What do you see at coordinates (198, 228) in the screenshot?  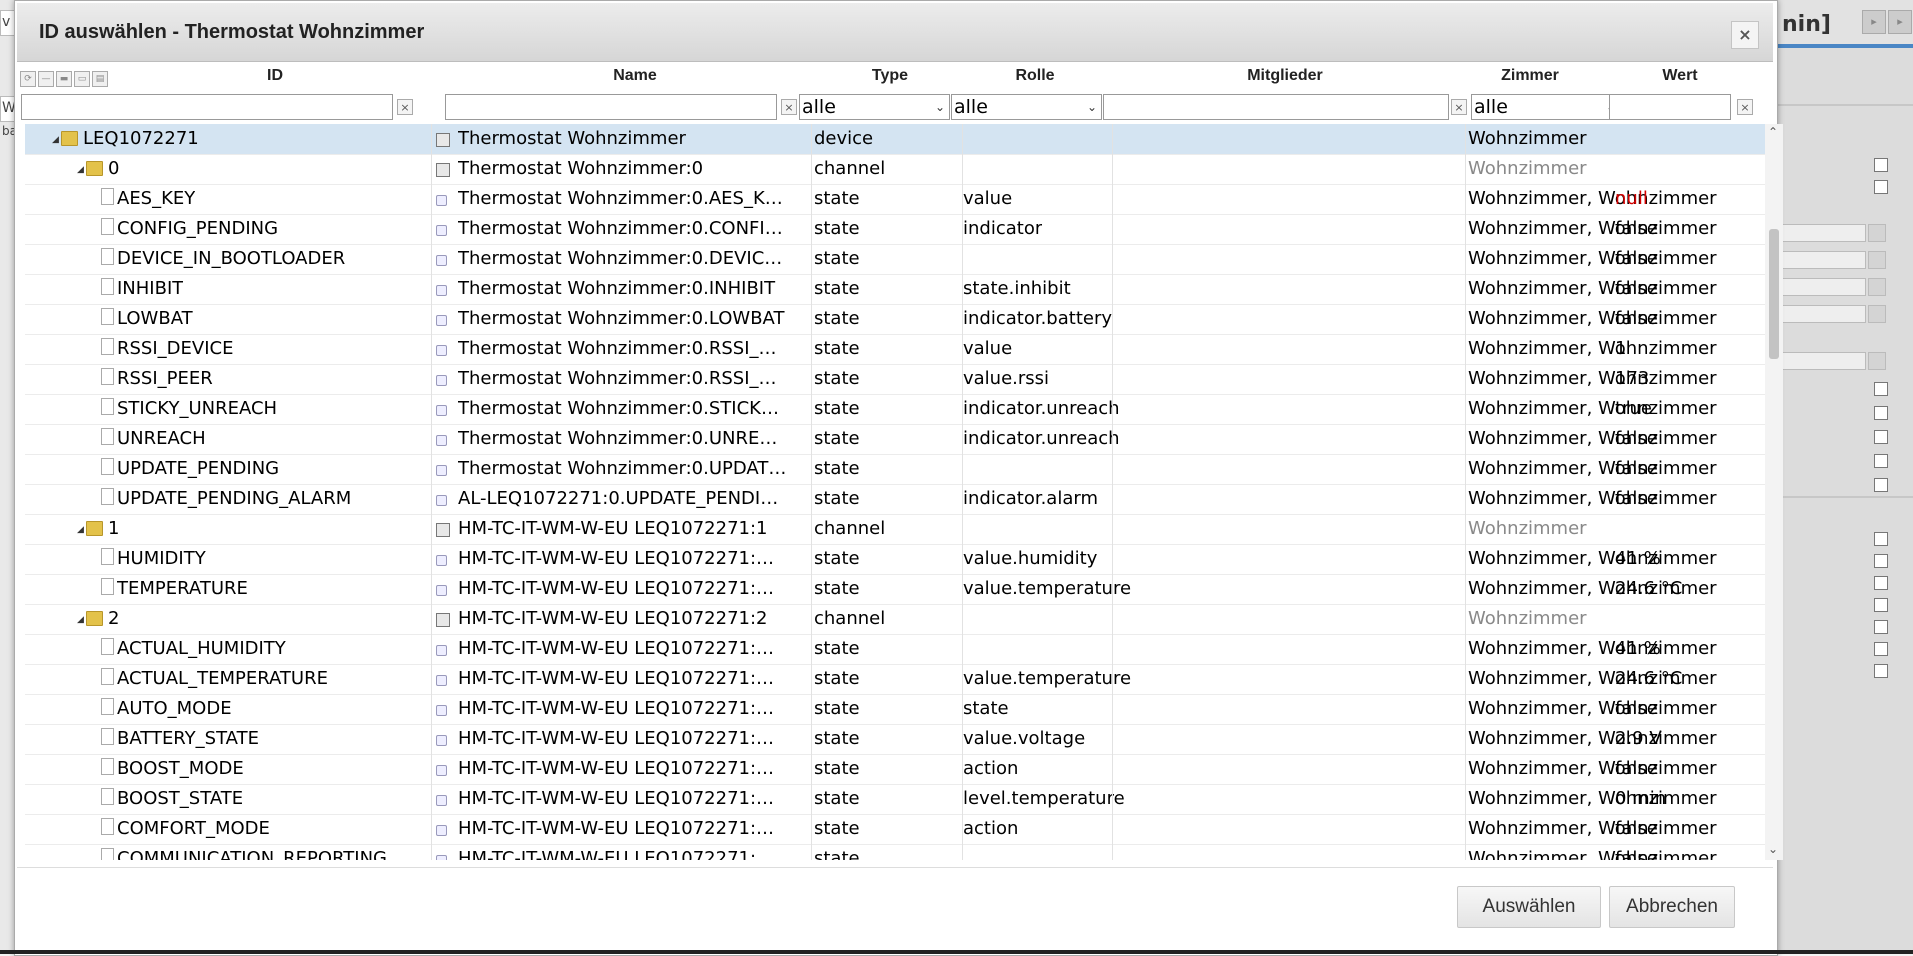 I see `cell-id: CONFIG_PENDING` at bounding box center [198, 228].